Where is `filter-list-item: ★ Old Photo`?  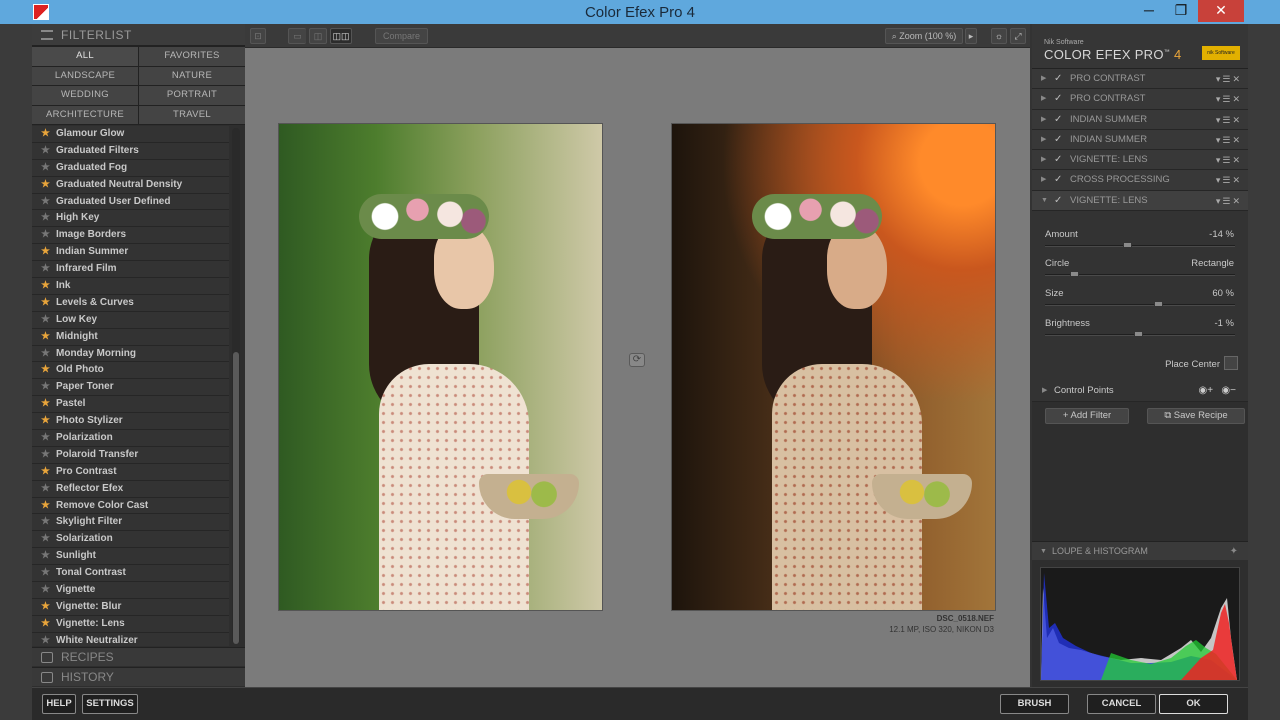 filter-list-item: ★ Old Photo is located at coordinates (130, 371).